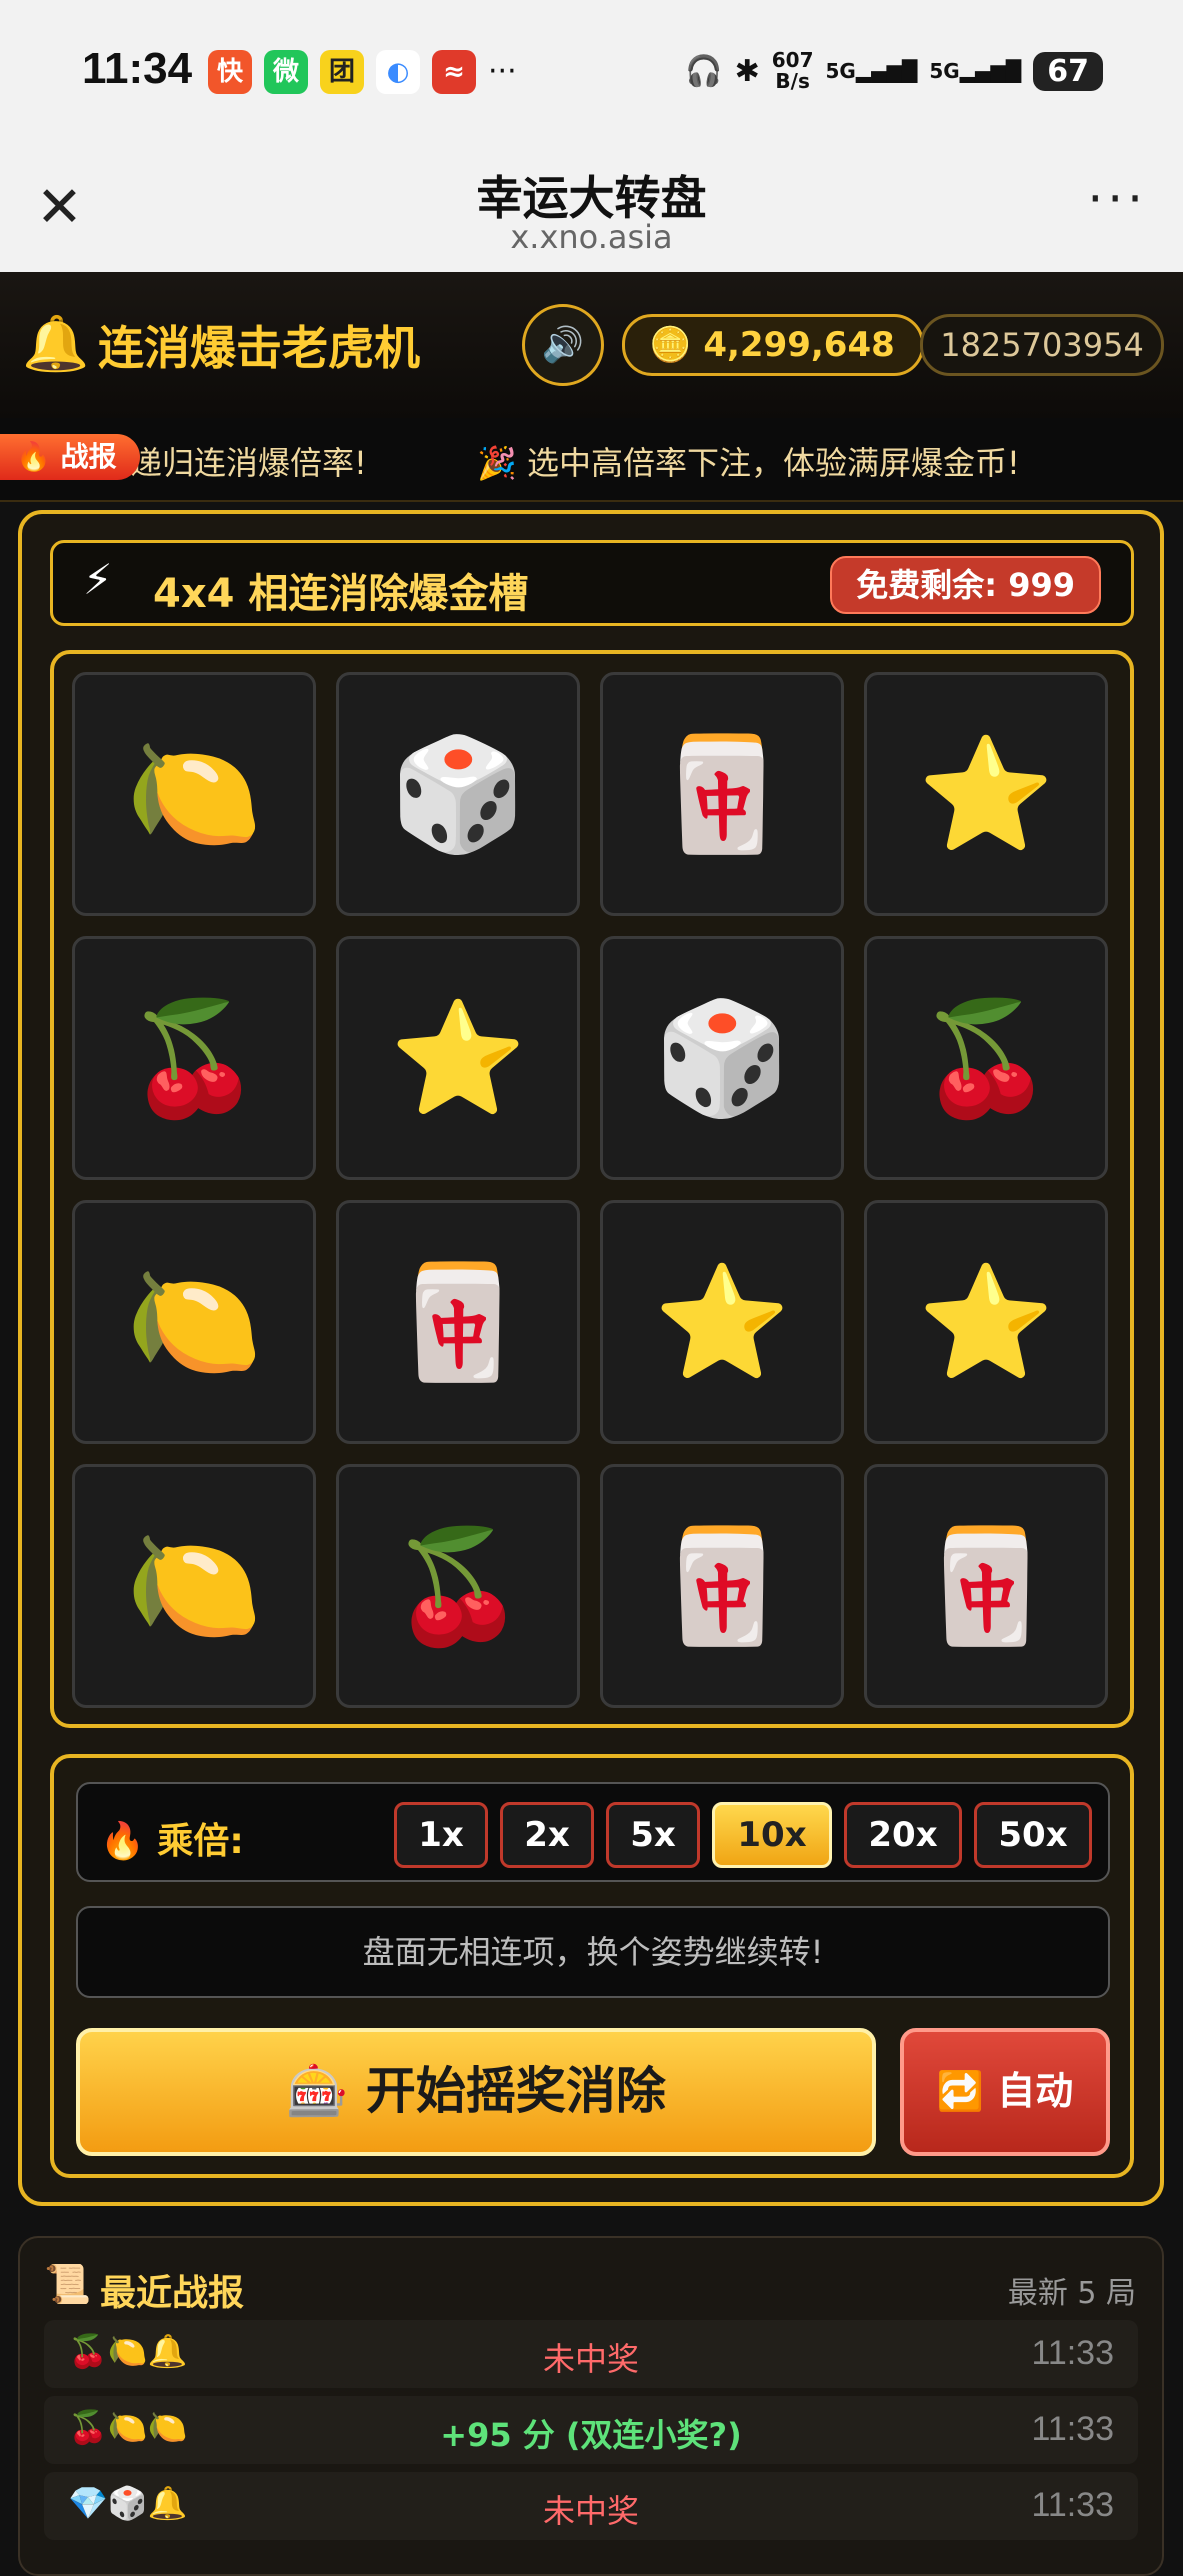 This screenshot has width=1183, height=2576. I want to click on panel-title: 4x4 相连消除爆金槽, so click(341, 594).